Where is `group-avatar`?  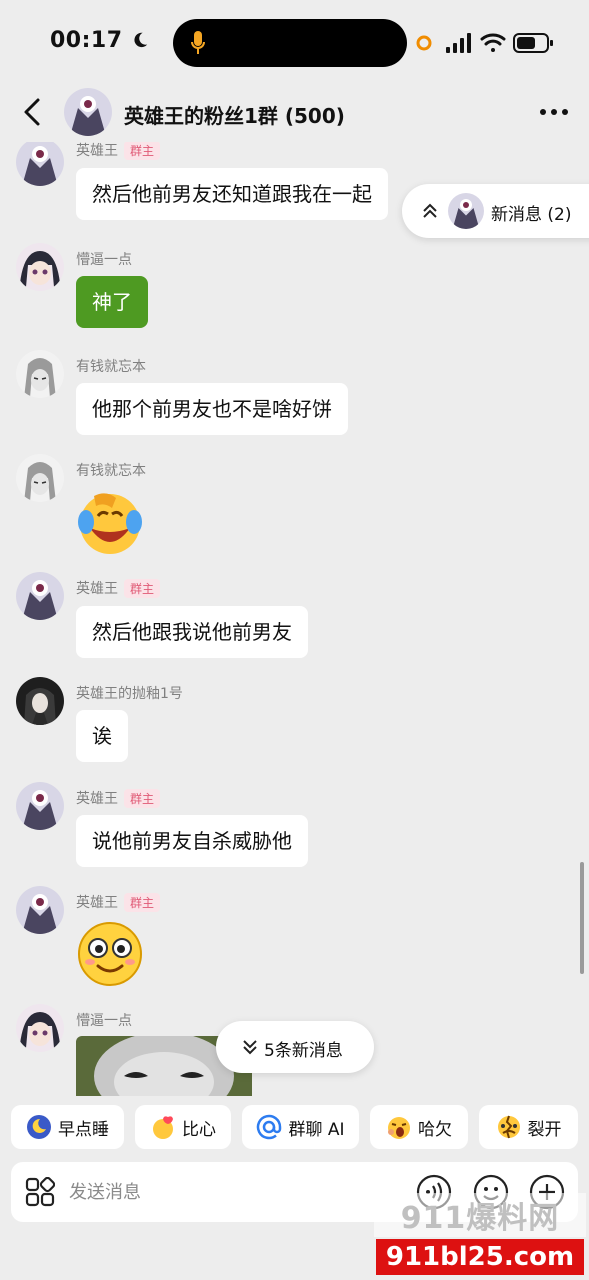 group-avatar is located at coordinates (88, 112).